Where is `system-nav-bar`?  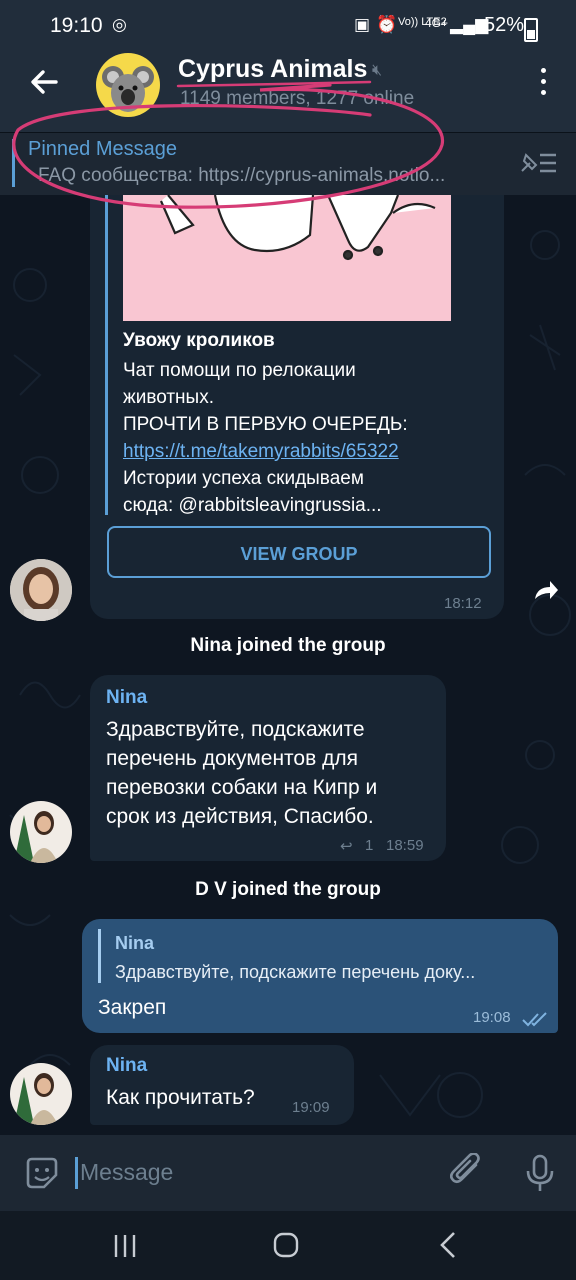 system-nav-bar is located at coordinates (288, 1245).